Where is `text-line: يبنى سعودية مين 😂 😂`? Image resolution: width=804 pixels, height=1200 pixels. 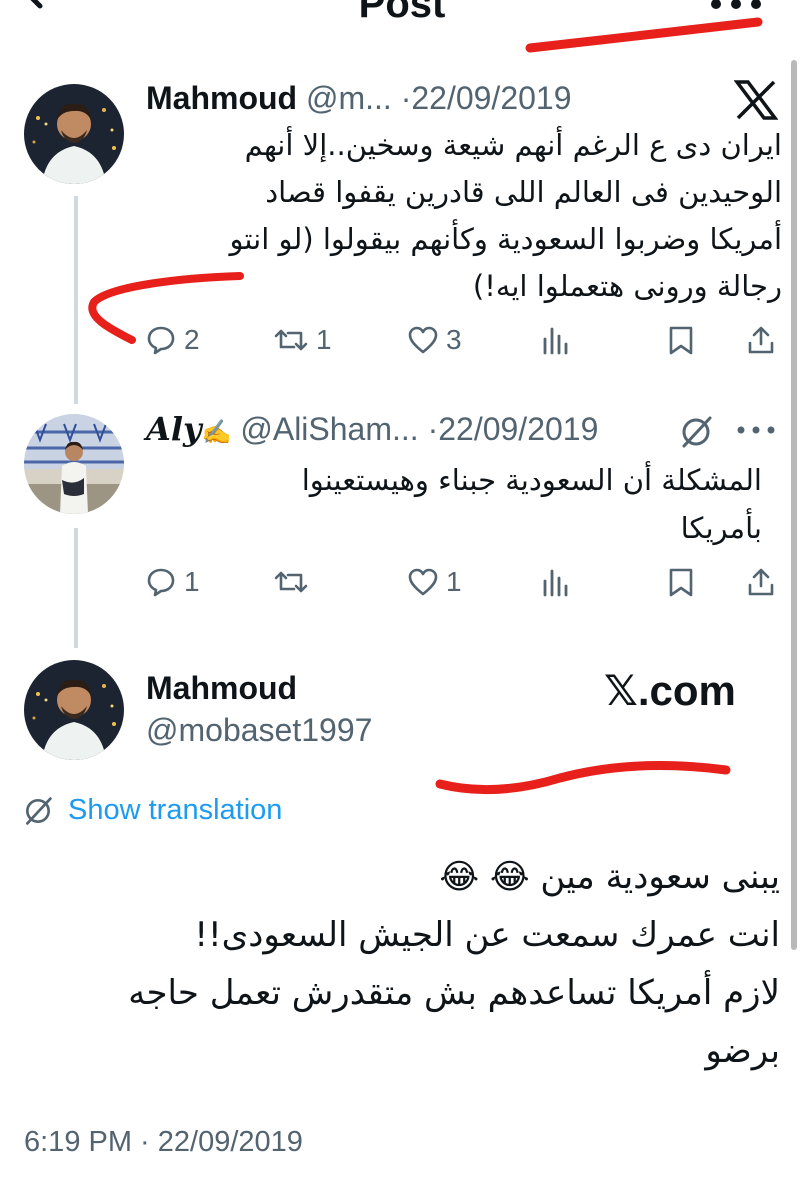
text-line: يبنى سعودية مين 😂 😂 is located at coordinates (609, 877).